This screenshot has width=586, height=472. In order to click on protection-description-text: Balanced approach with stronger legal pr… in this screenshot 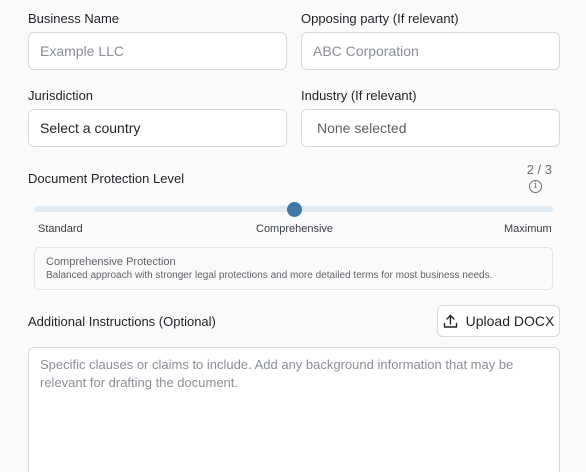, I will do `click(269, 275)`.